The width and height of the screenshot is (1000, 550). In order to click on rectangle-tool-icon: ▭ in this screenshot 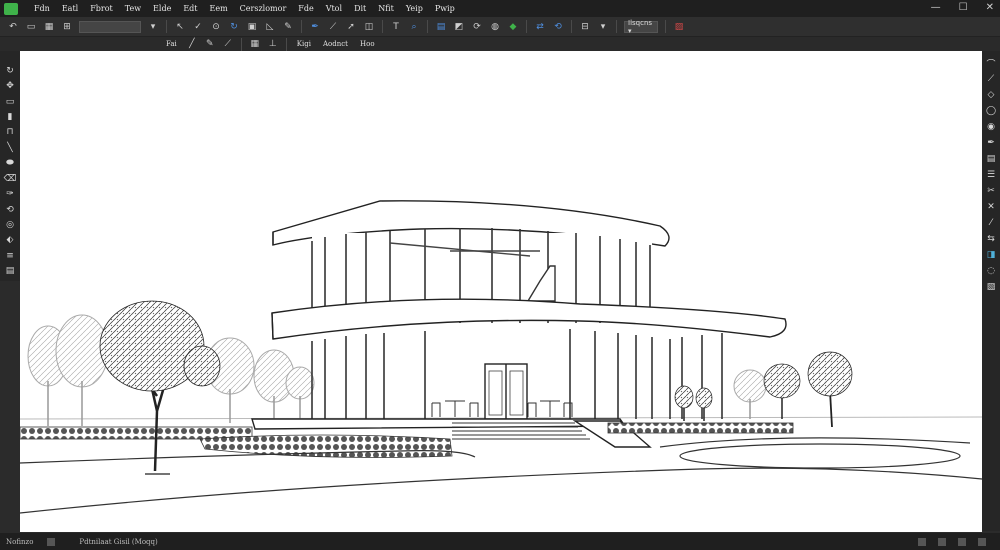, I will do `click(10, 101)`.